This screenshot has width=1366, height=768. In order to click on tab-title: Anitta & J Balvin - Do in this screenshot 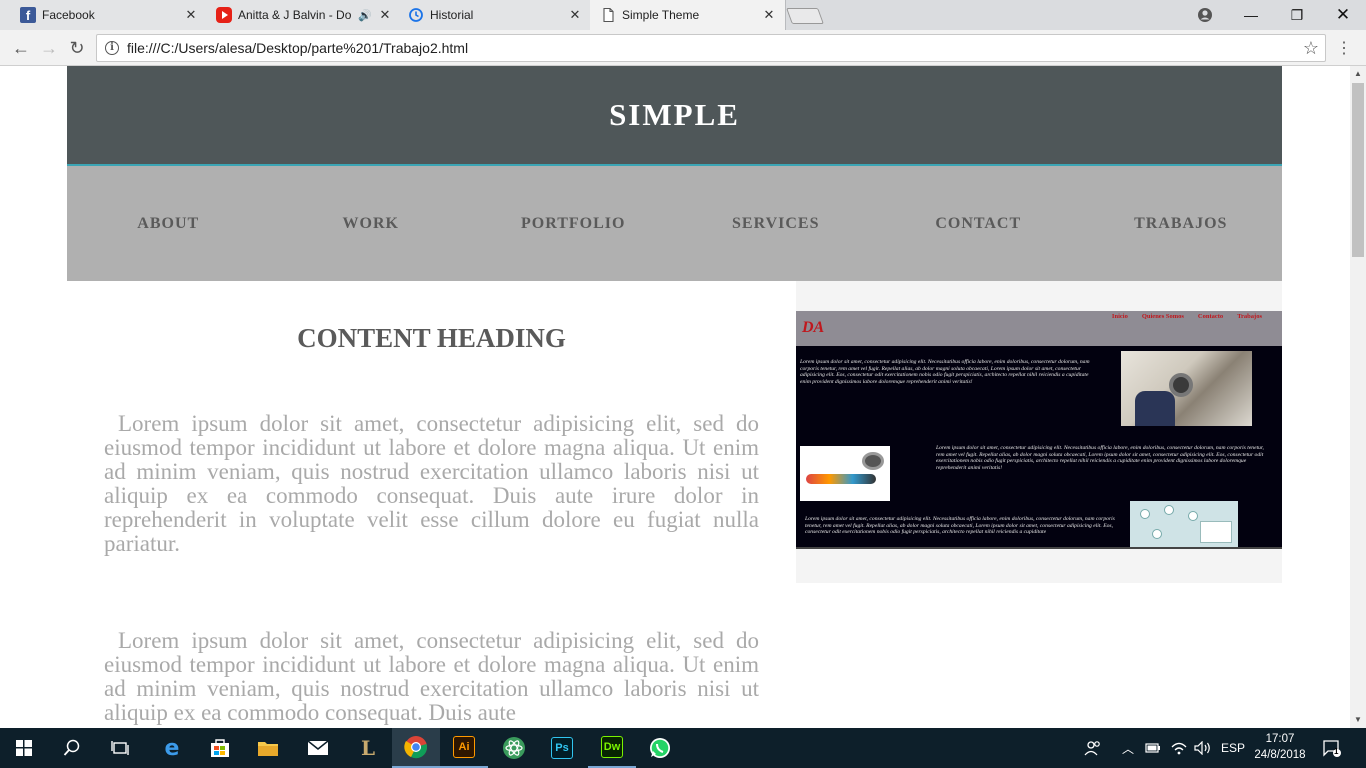, I will do `click(295, 15)`.